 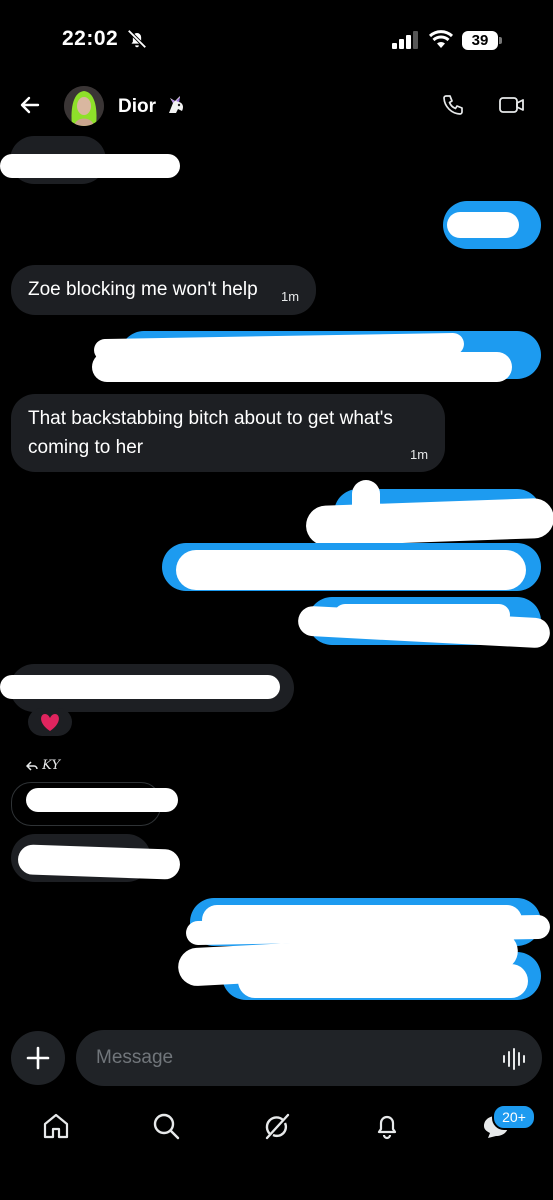 What do you see at coordinates (405, 40) in the screenshot?
I see `cellular-signal-icon` at bounding box center [405, 40].